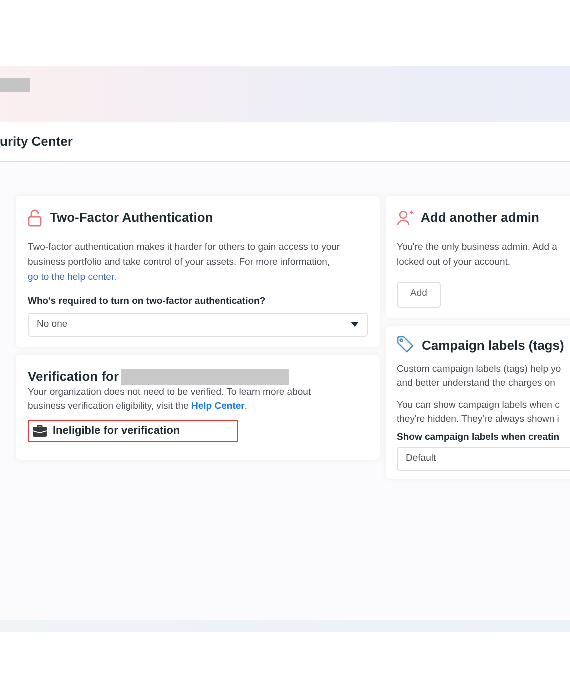 The width and height of the screenshot is (570, 700). Describe the element at coordinates (74, 377) in the screenshot. I see `card-title: Verification for` at that location.